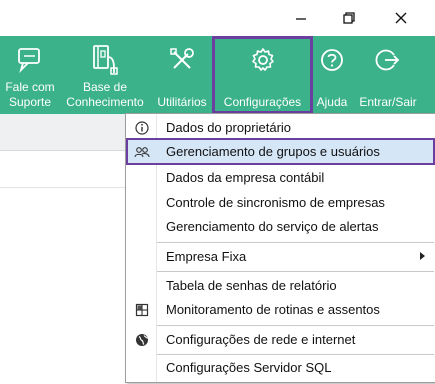 The width and height of the screenshot is (435, 384). I want to click on minimize-icon, so click(301, 19).